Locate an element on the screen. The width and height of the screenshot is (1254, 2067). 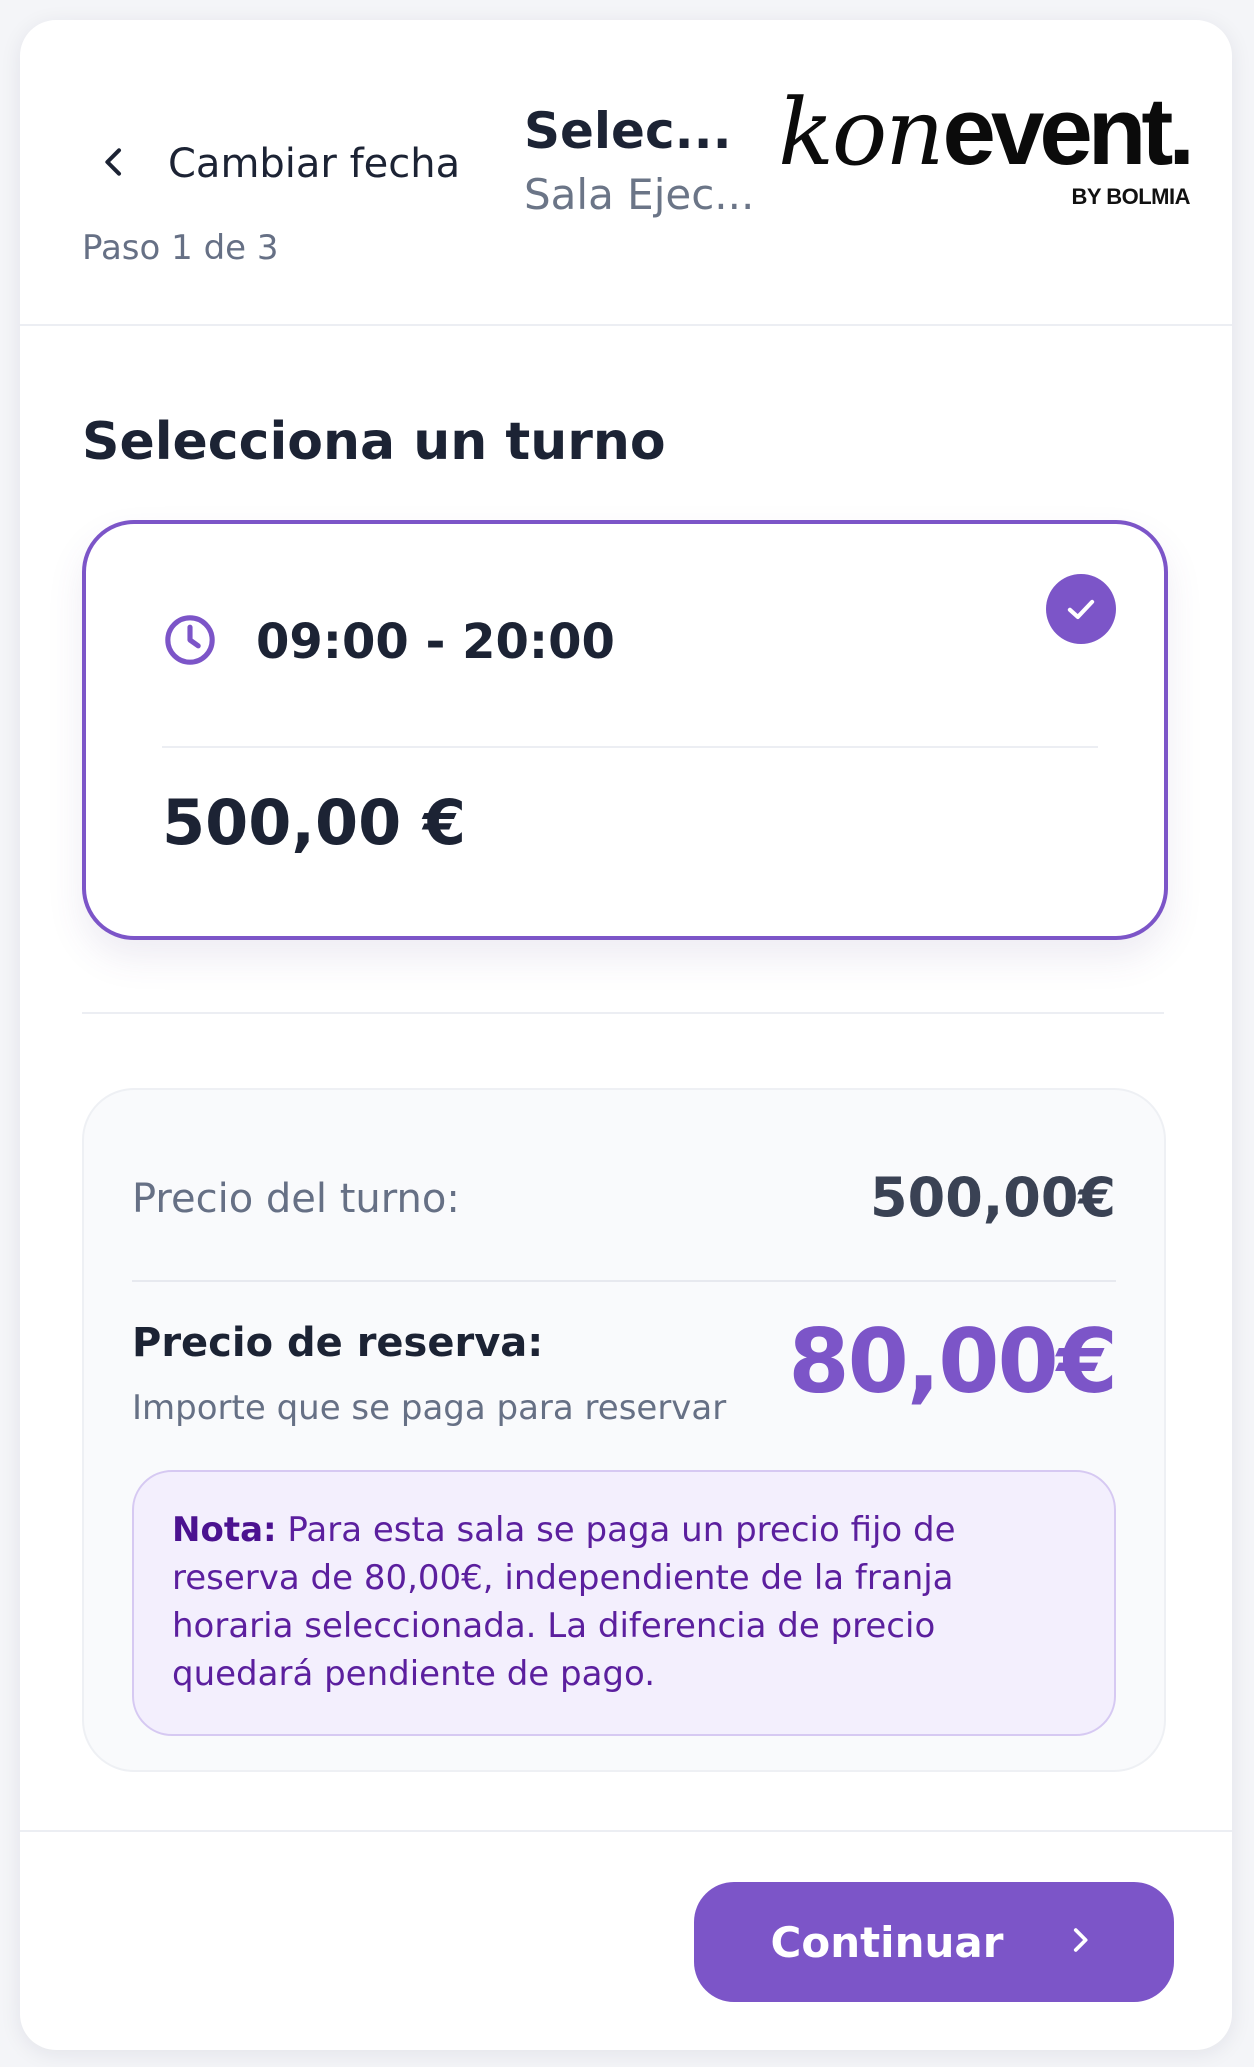
note-title: Nota: is located at coordinates (224, 1530).